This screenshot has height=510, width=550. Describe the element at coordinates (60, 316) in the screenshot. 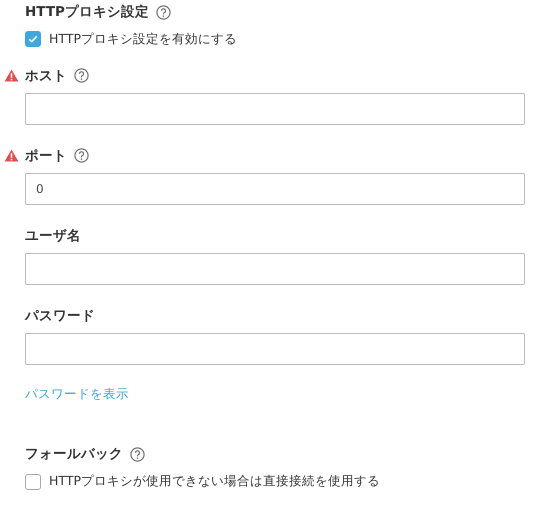

I see `field-label: パスワード` at that location.